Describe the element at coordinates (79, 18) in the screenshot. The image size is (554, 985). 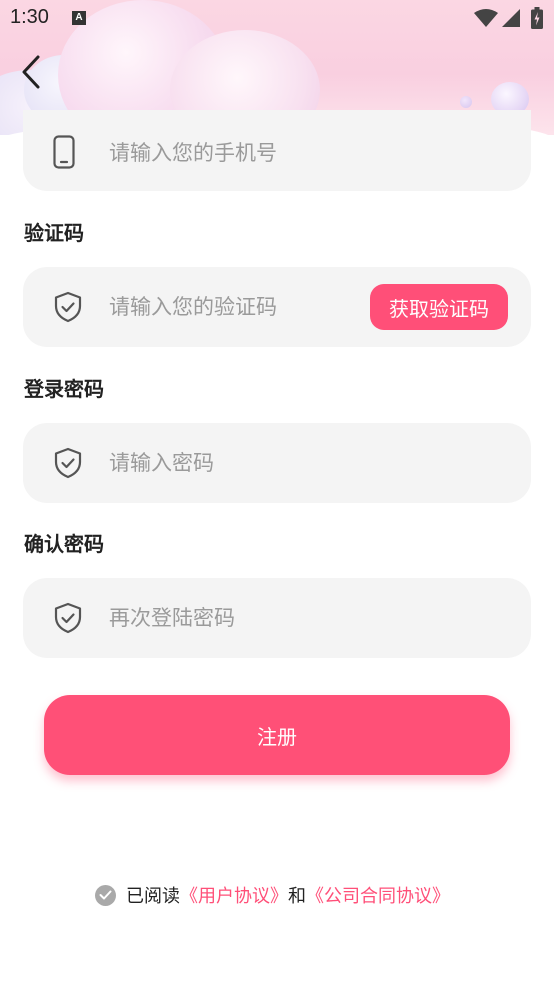
I see `notification-a-icon: A` at that location.